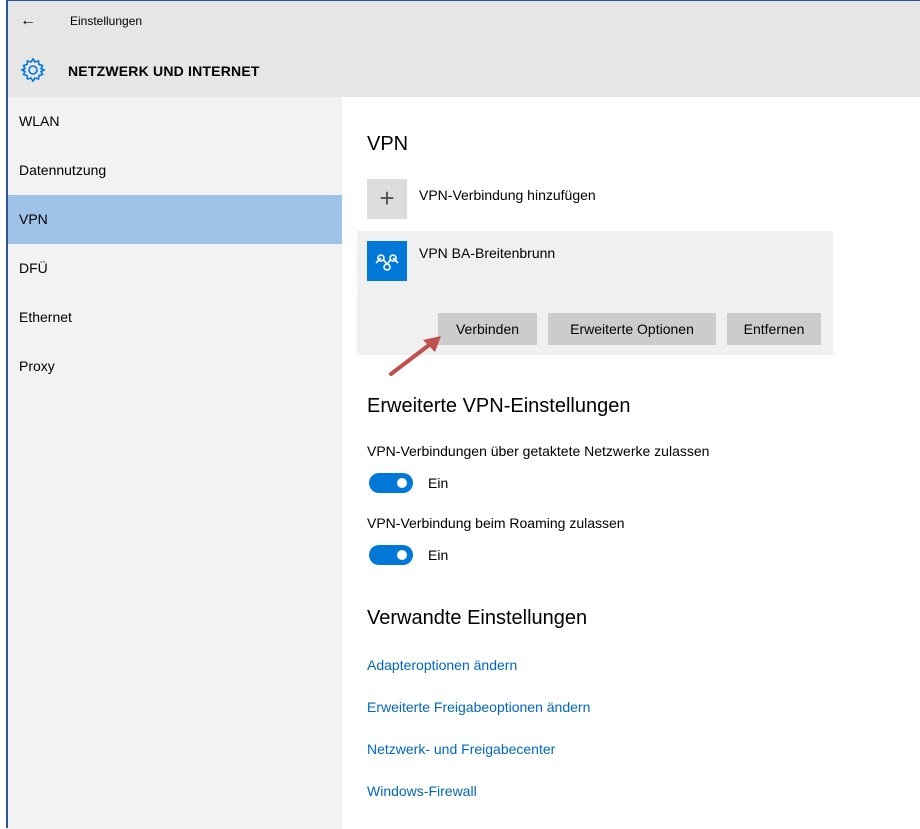 The height and width of the screenshot is (829, 920). What do you see at coordinates (387, 261) in the screenshot?
I see `vpn-icon` at bounding box center [387, 261].